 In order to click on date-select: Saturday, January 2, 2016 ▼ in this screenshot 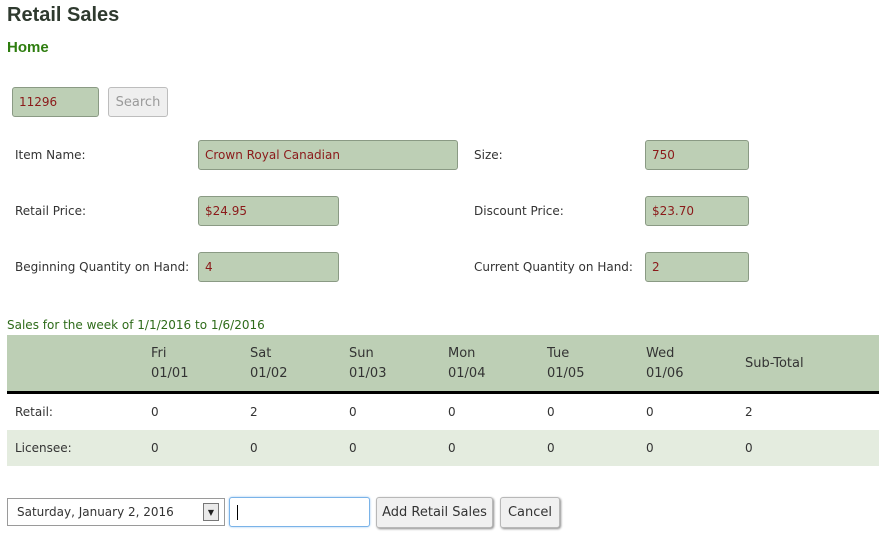, I will do `click(116, 512)`.